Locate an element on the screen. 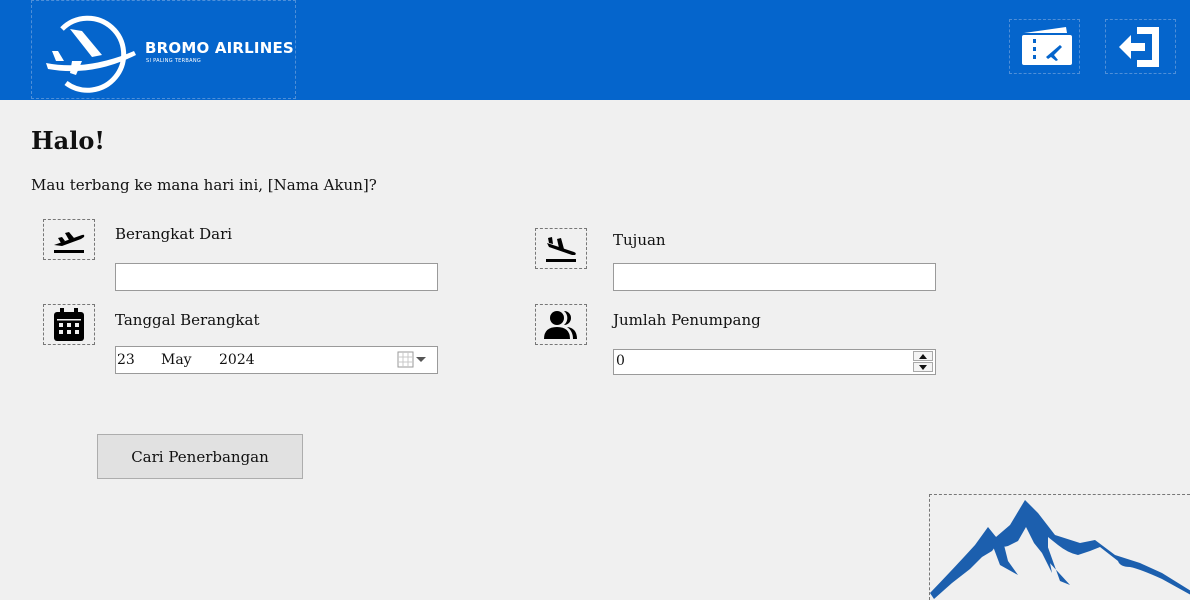  arrow-down-icon is located at coordinates (923, 367).